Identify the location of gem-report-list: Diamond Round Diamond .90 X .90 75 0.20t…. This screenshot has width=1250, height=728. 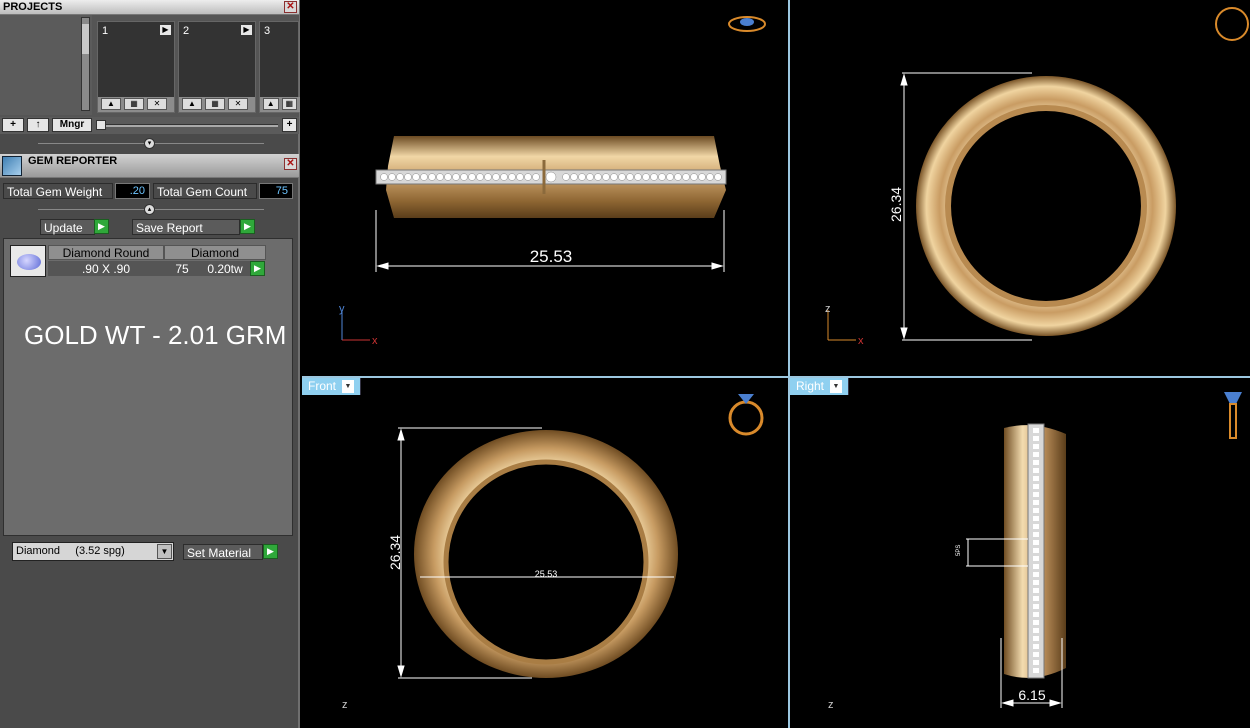
(148, 387).